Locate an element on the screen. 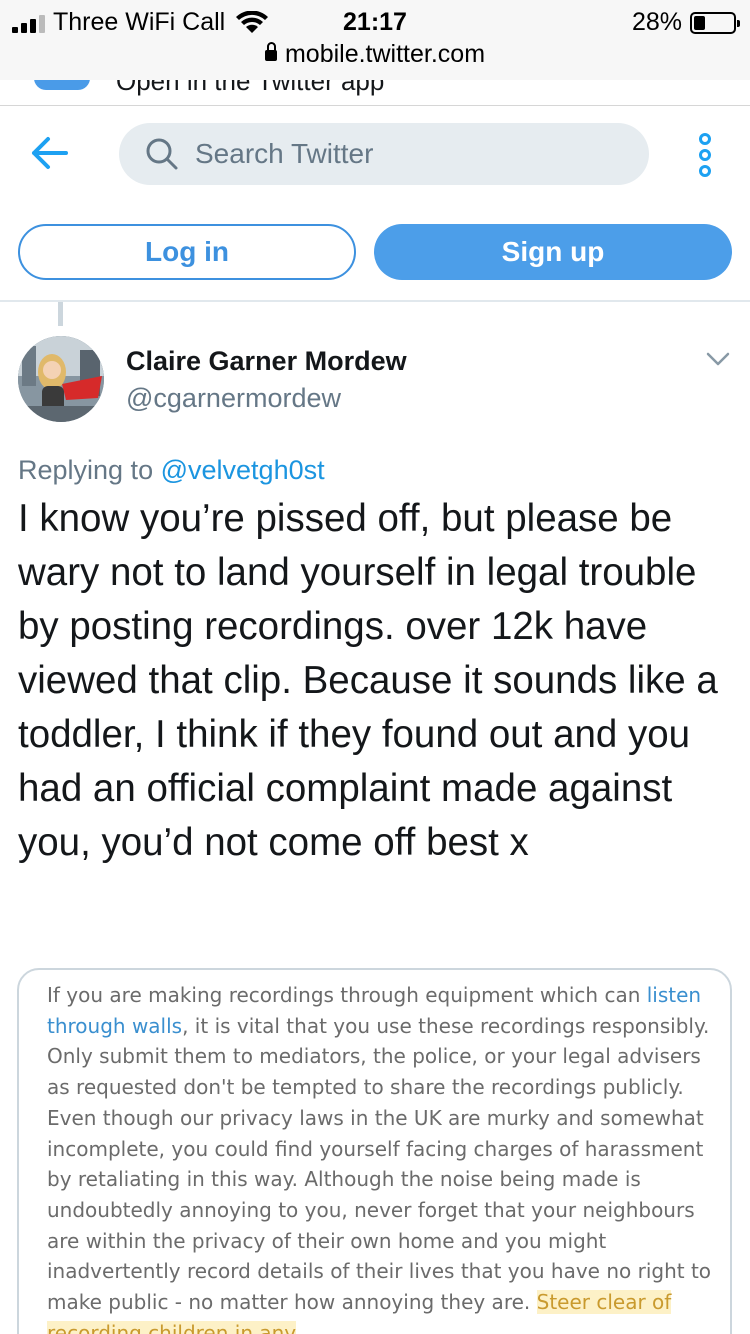  more-options-icon is located at coordinates (705, 155).